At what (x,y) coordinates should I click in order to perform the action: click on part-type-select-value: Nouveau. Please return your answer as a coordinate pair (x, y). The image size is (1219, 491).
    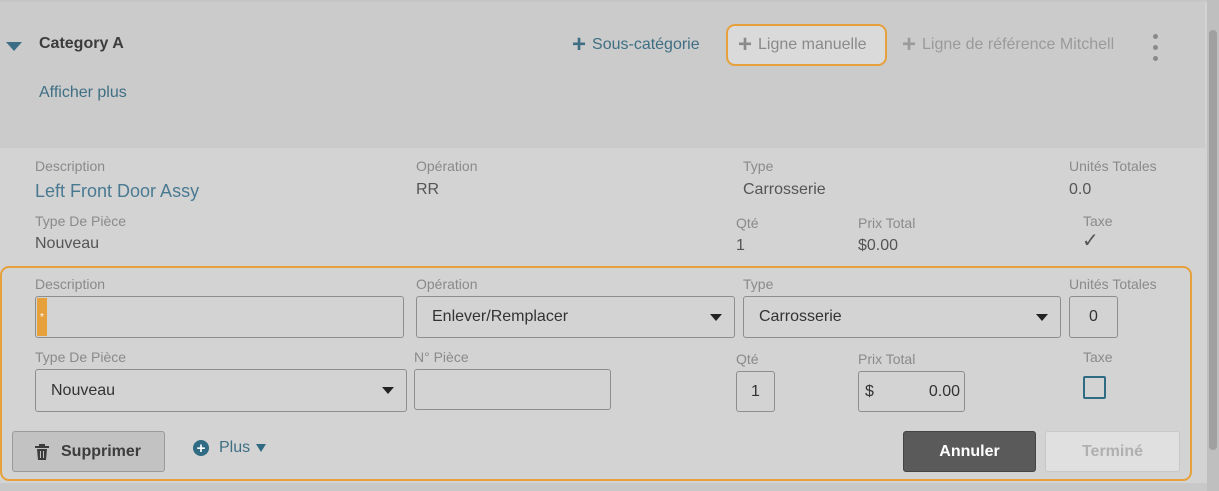
    Looking at the image, I should click on (83, 390).